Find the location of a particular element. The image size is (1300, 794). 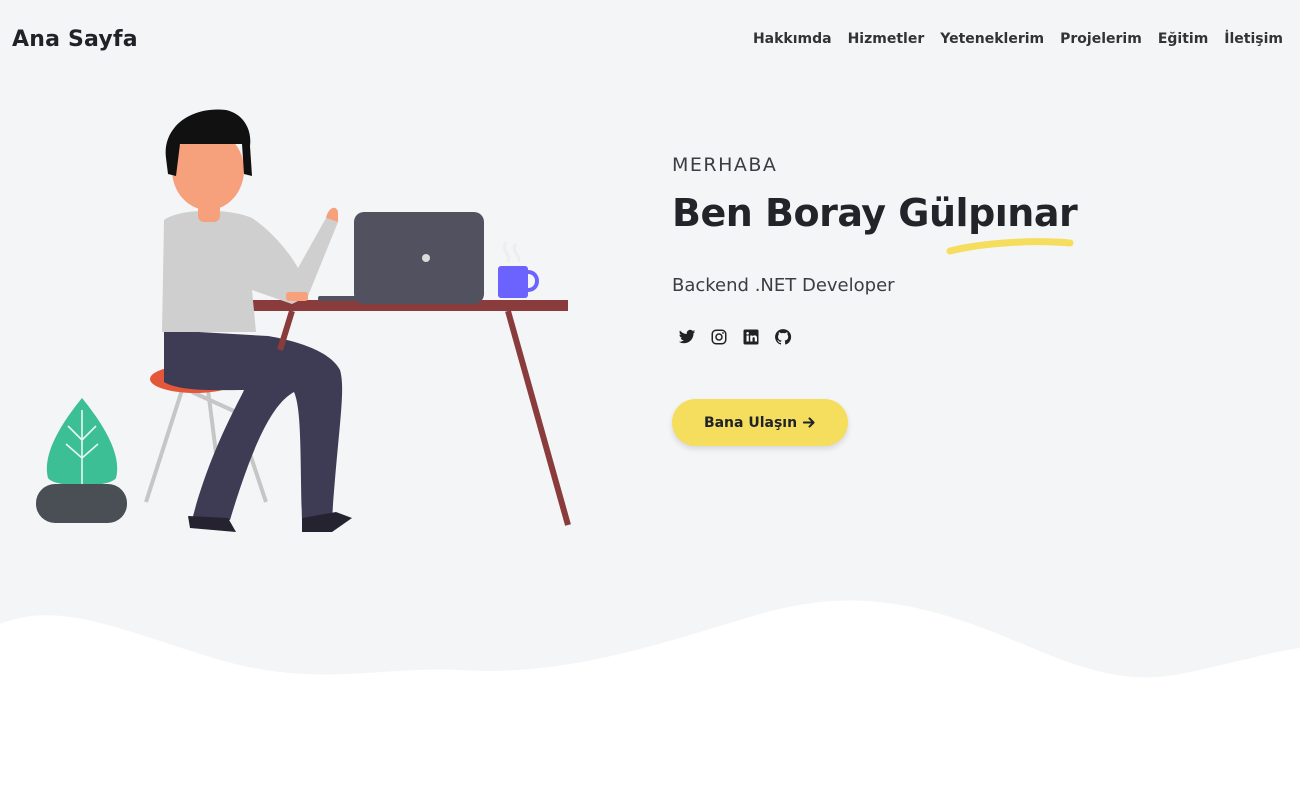

hero-title: Ben Boray Gülpınar is located at coordinates (875, 213).